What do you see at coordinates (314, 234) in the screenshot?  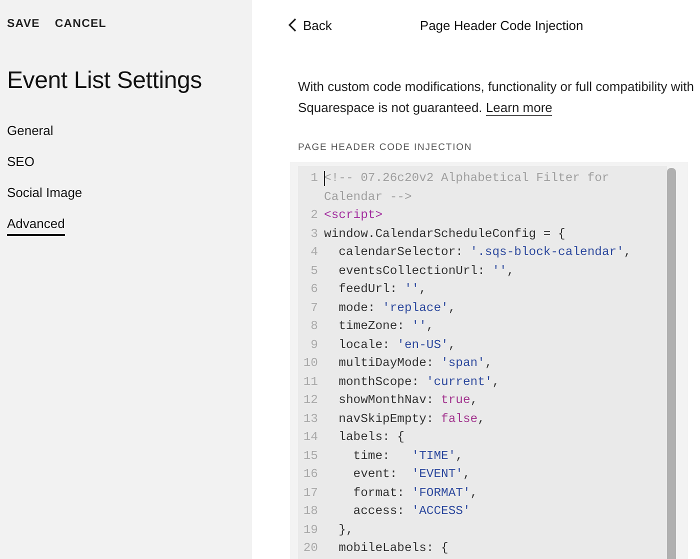 I see `line-number: 3` at bounding box center [314, 234].